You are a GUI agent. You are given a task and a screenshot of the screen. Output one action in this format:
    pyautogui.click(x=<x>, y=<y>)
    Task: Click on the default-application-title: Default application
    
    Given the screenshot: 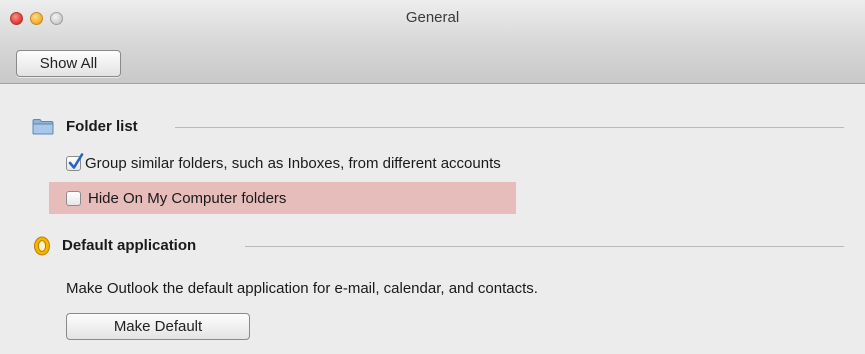 What is the action you would take?
    pyautogui.click(x=129, y=245)
    